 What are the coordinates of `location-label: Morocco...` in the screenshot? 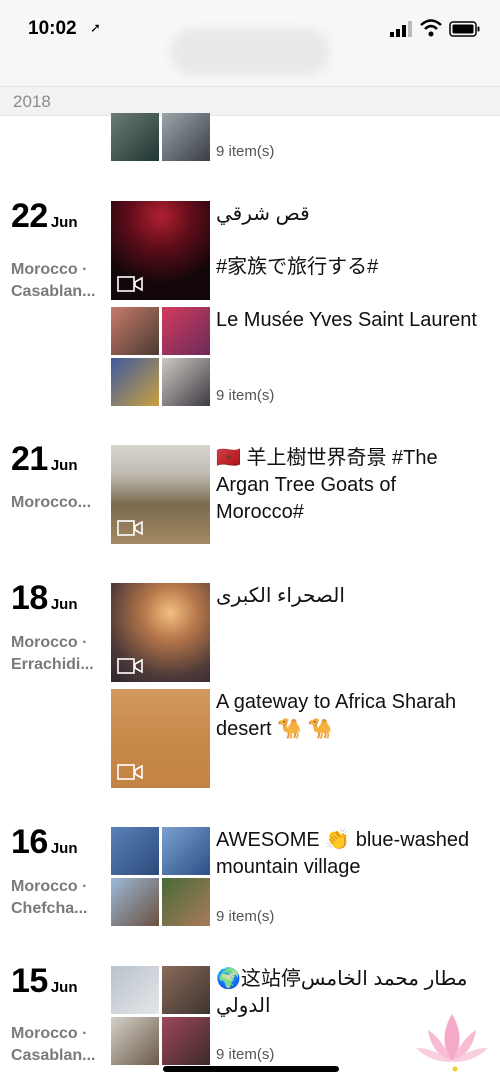 It's located at (58, 503).